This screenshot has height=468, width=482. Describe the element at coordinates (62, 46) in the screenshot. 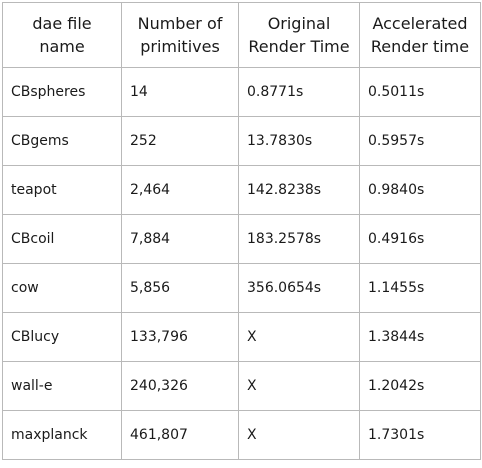

I see `header-text: name` at that location.